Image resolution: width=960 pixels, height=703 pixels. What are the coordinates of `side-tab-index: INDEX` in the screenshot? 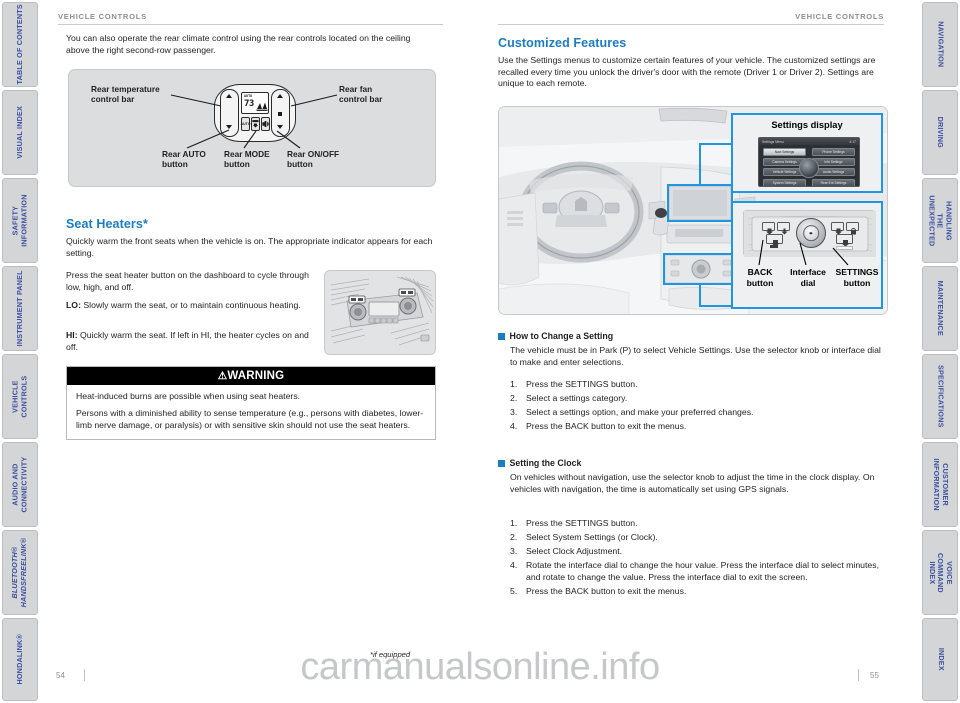 It's located at (940, 659).